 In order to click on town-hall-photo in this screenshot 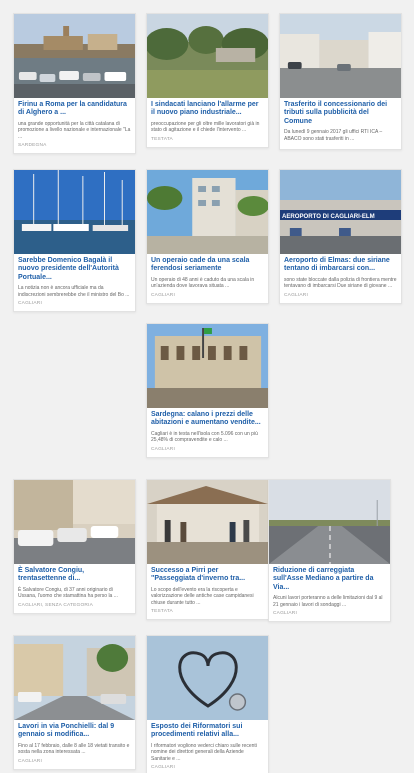, I will do `click(207, 366)`.